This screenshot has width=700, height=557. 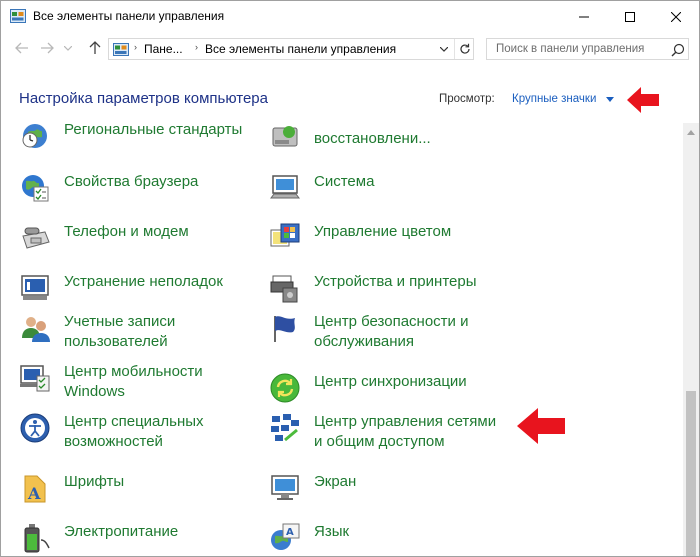 What do you see at coordinates (35, 428) in the screenshot?
I see `ease-of-access-icon` at bounding box center [35, 428].